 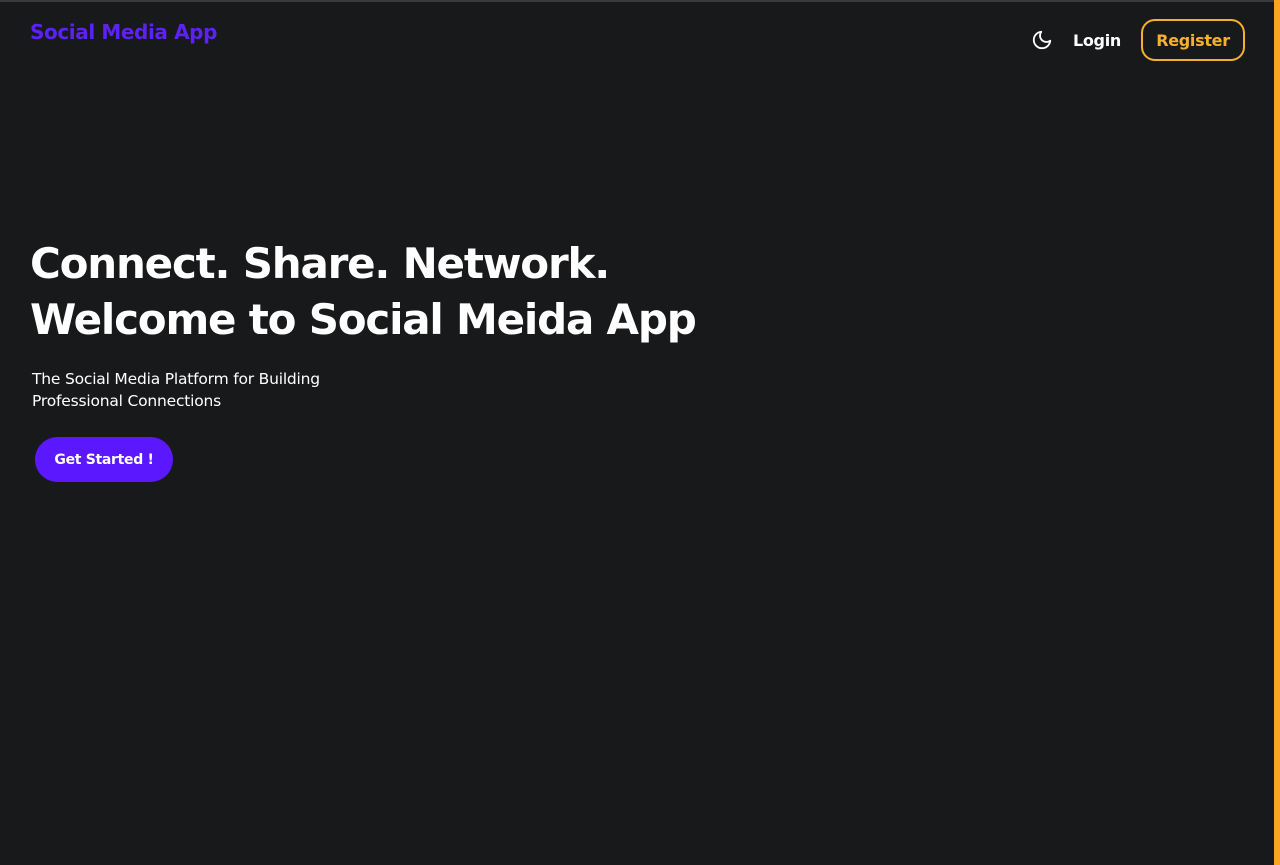 What do you see at coordinates (1137, 40) in the screenshot?
I see `nav-actions: Login Register` at bounding box center [1137, 40].